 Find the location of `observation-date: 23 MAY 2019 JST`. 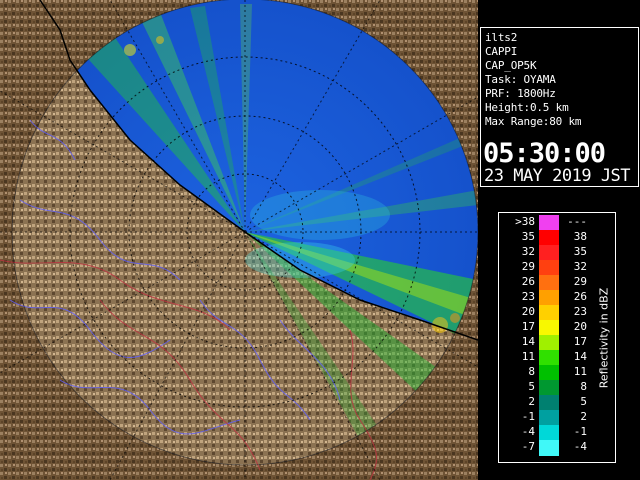

observation-date: 23 MAY 2019 JST is located at coordinates (557, 176).